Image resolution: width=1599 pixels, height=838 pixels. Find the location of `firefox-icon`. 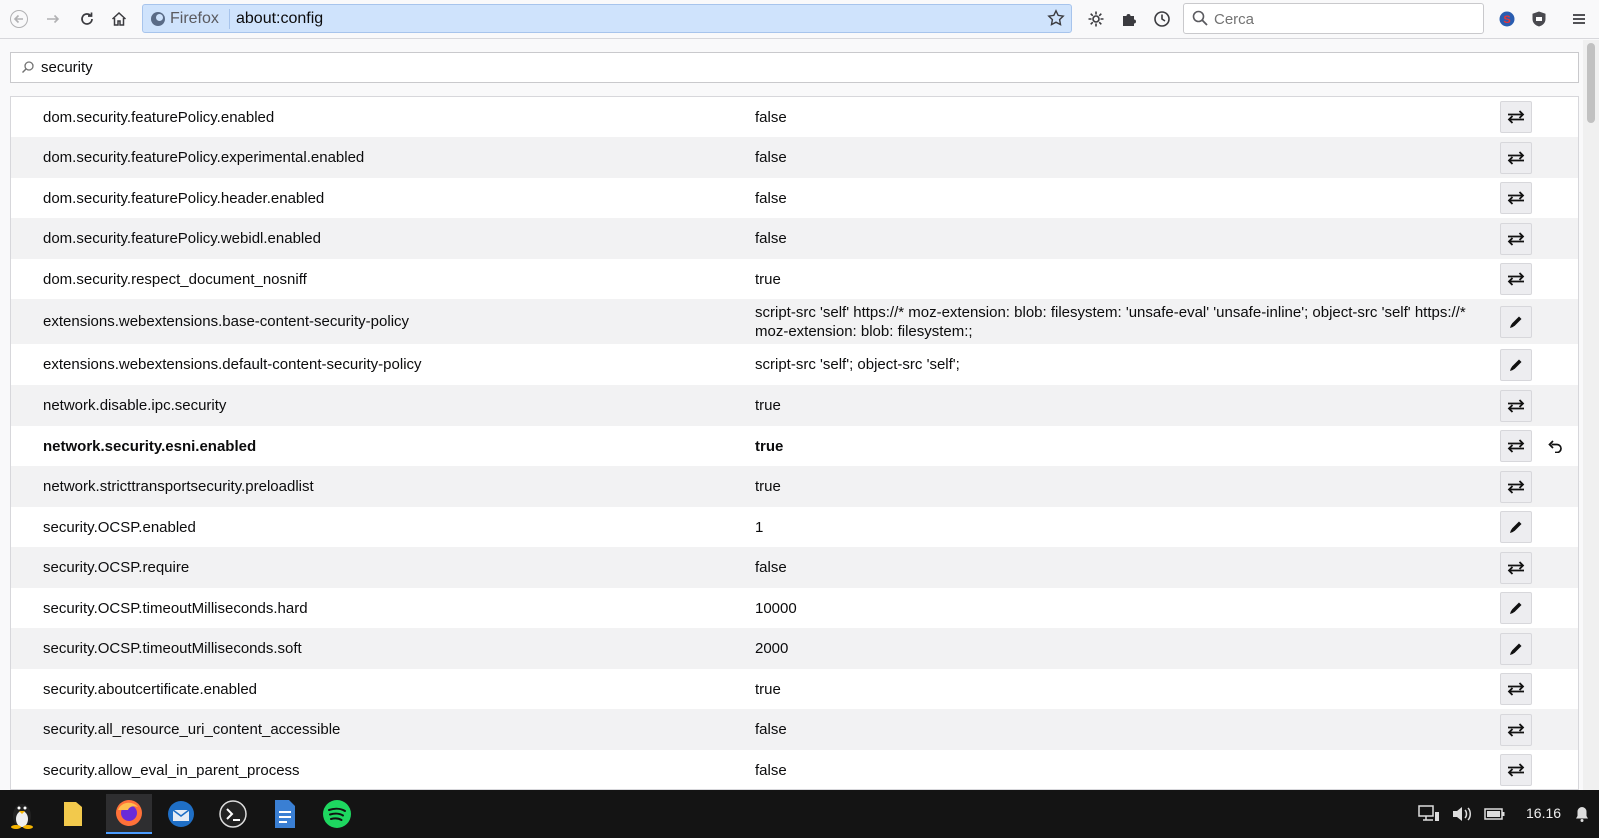

firefox-icon is located at coordinates (158, 19).